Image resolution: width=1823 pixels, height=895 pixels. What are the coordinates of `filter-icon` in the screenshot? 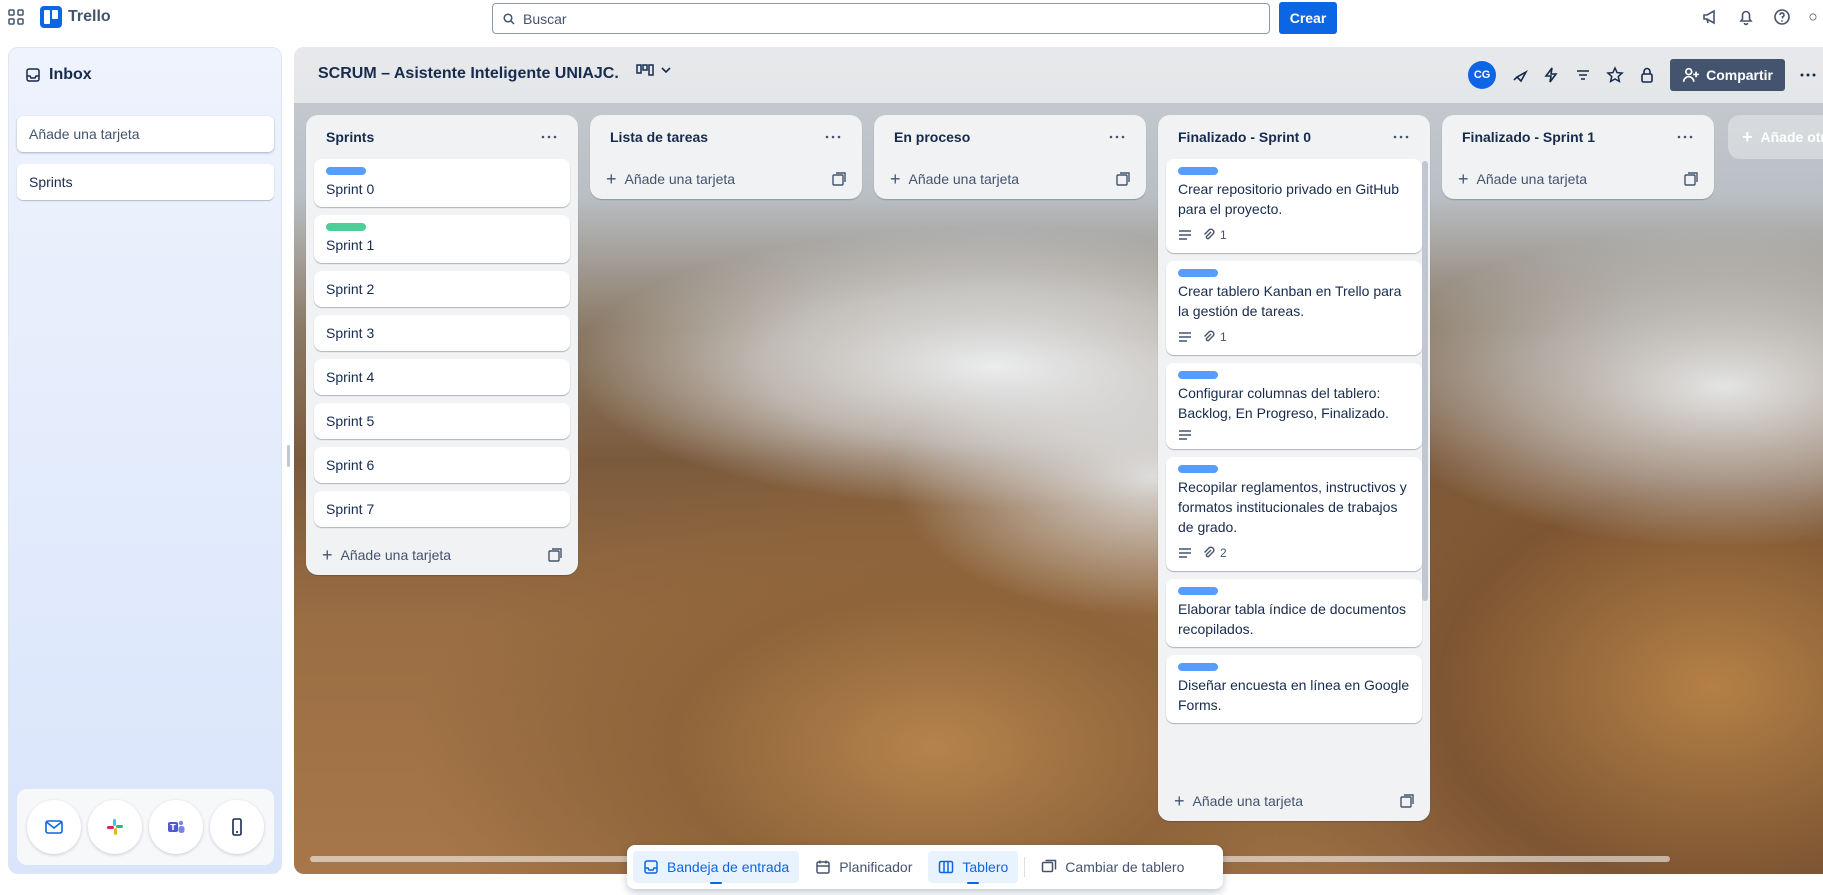 It's located at (1583, 75).